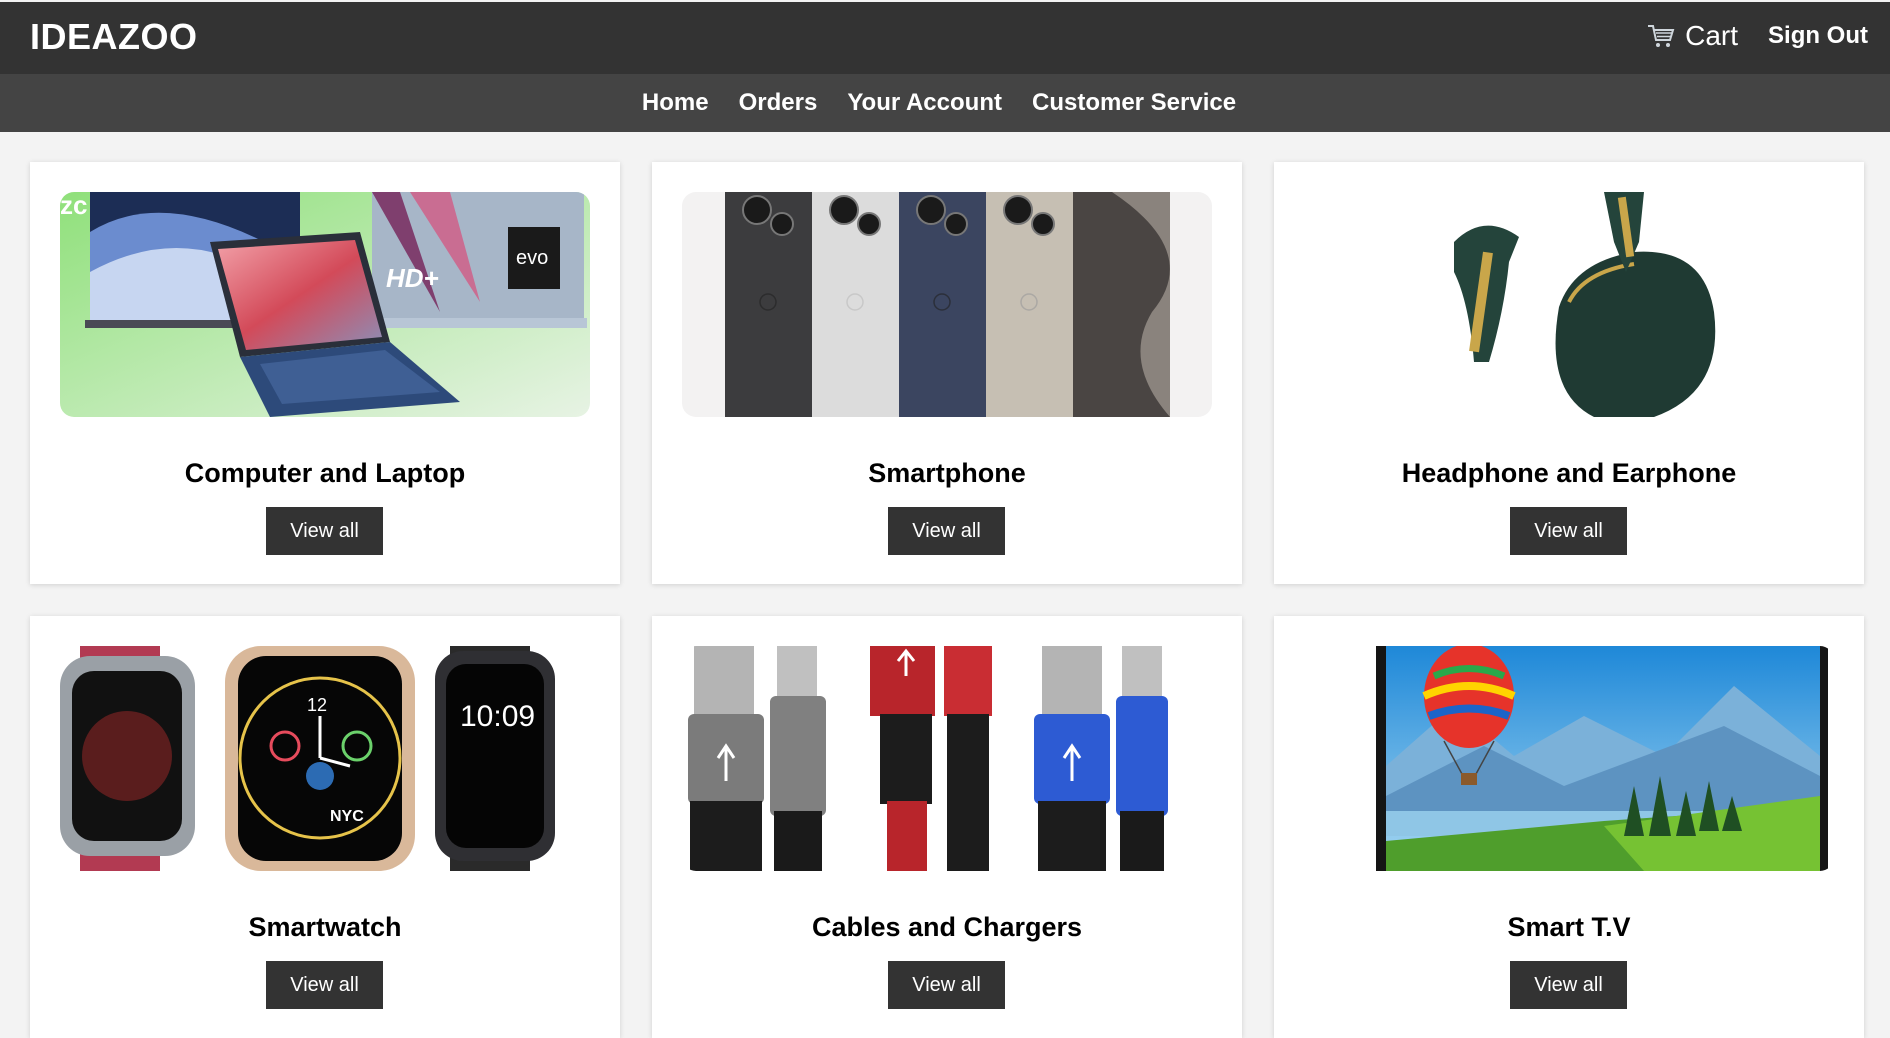  Describe the element at coordinates (1569, 927) in the screenshot. I see `category-title: Smart T.V` at that location.